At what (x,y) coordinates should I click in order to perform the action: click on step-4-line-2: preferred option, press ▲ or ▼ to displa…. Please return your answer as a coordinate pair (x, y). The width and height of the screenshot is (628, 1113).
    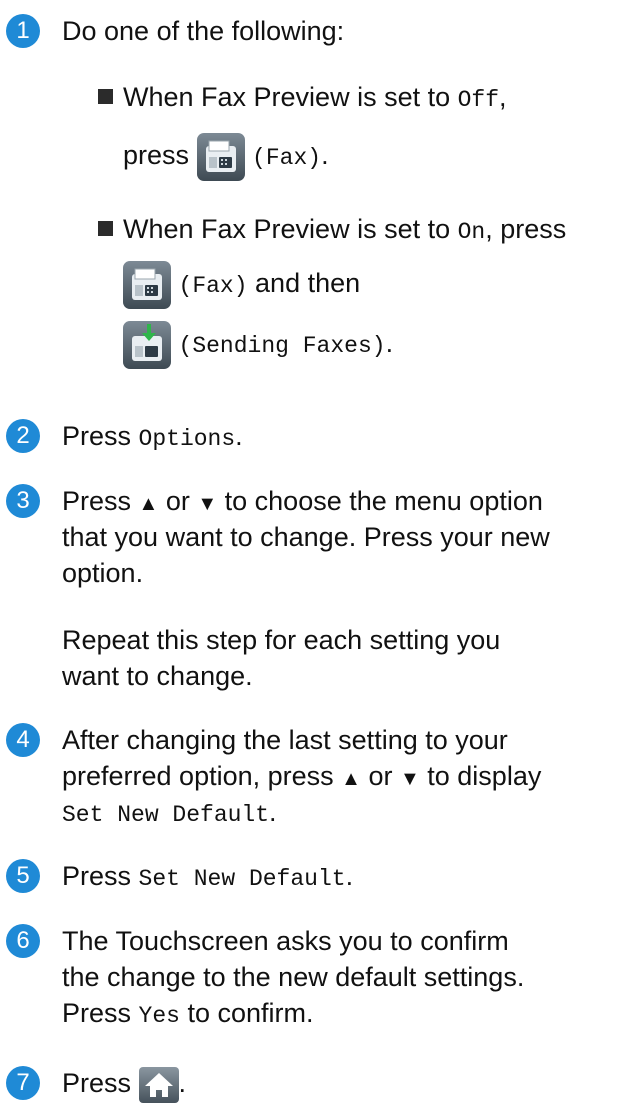
    Looking at the image, I should click on (302, 776).